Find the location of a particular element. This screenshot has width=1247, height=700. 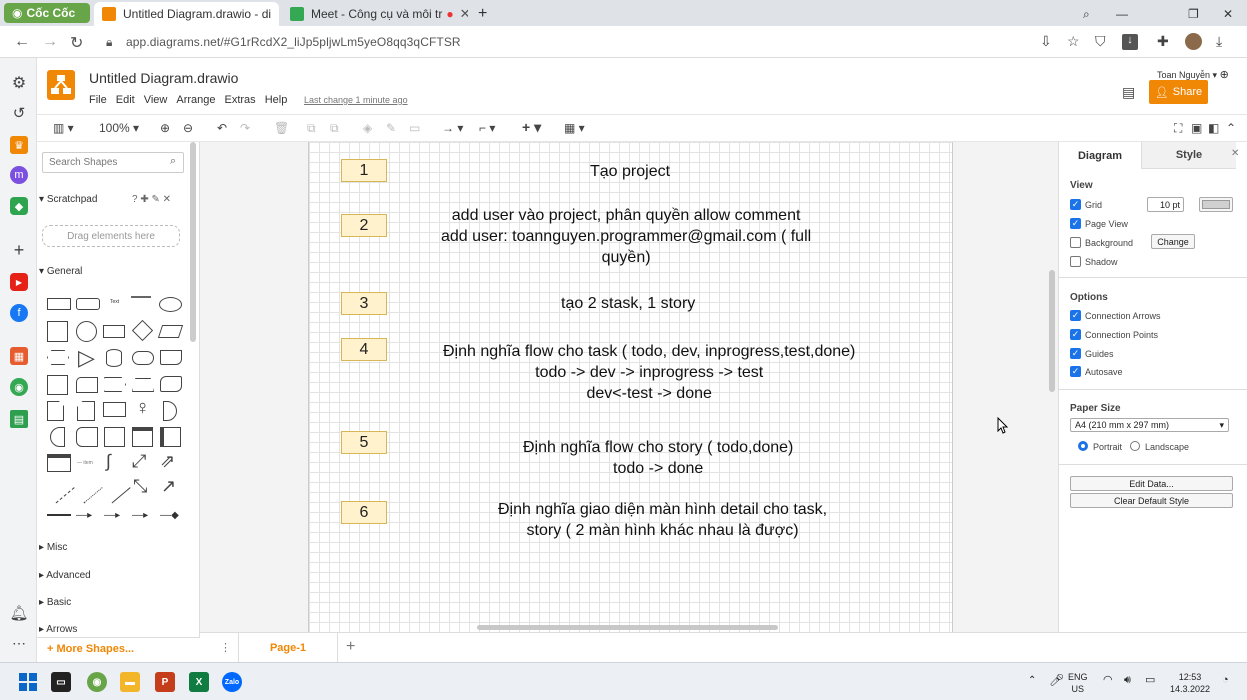

change-background-button: Change is located at coordinates (1173, 241).